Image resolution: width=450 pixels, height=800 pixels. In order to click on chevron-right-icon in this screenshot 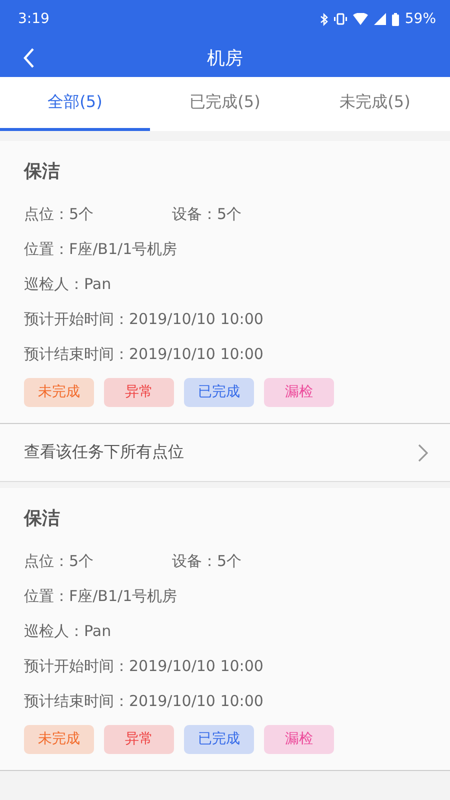, I will do `click(423, 453)`.